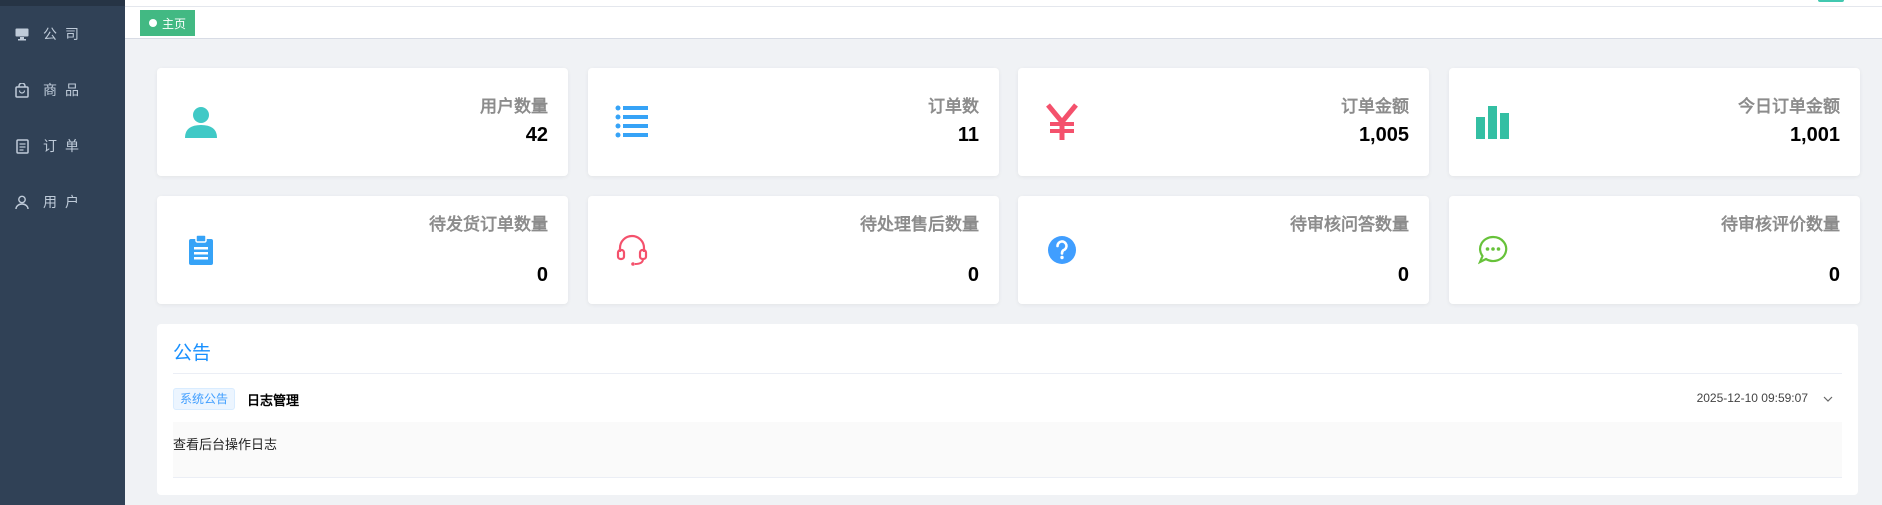 This screenshot has height=505, width=1882. What do you see at coordinates (1814, 135) in the screenshot?
I see `stat-value: 1,001` at bounding box center [1814, 135].